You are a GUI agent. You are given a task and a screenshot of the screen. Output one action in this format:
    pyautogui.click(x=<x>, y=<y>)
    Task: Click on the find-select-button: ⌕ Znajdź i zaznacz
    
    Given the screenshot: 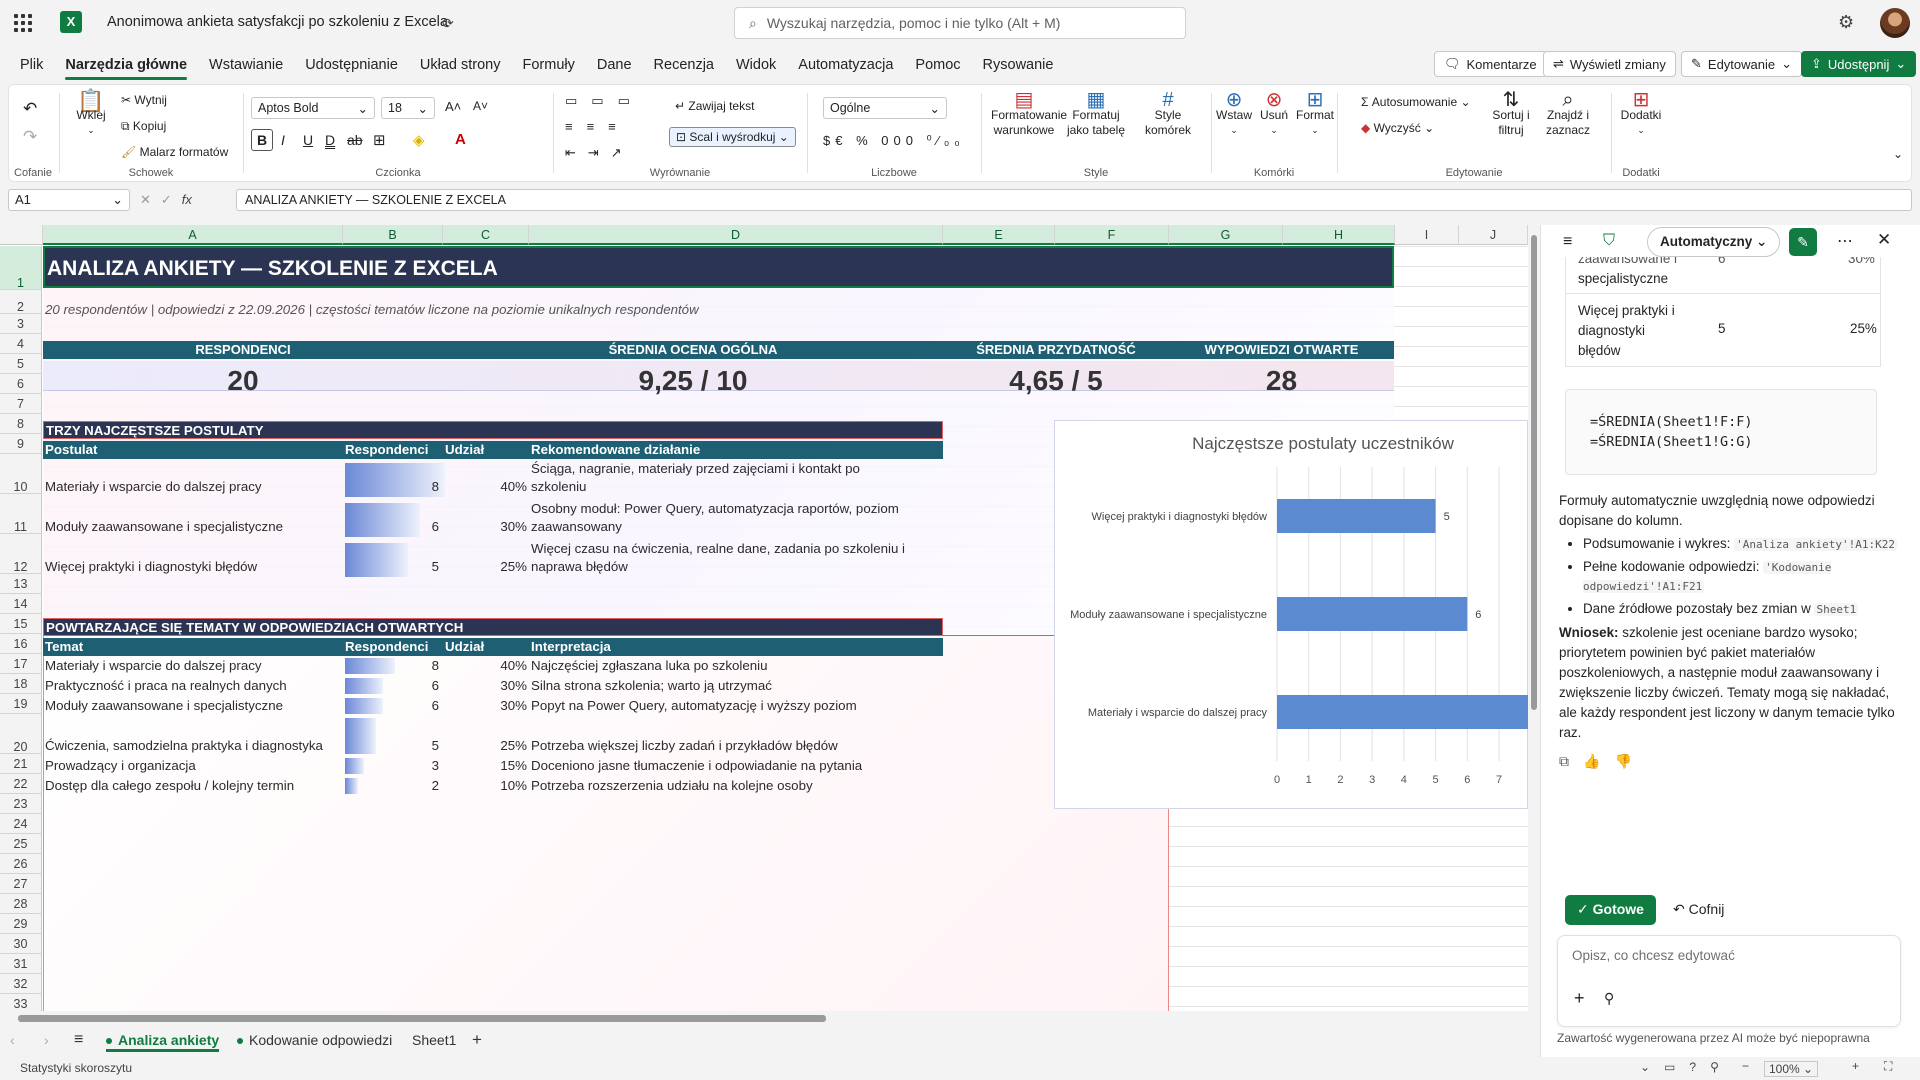 What is the action you would take?
    pyautogui.click(x=1568, y=114)
    